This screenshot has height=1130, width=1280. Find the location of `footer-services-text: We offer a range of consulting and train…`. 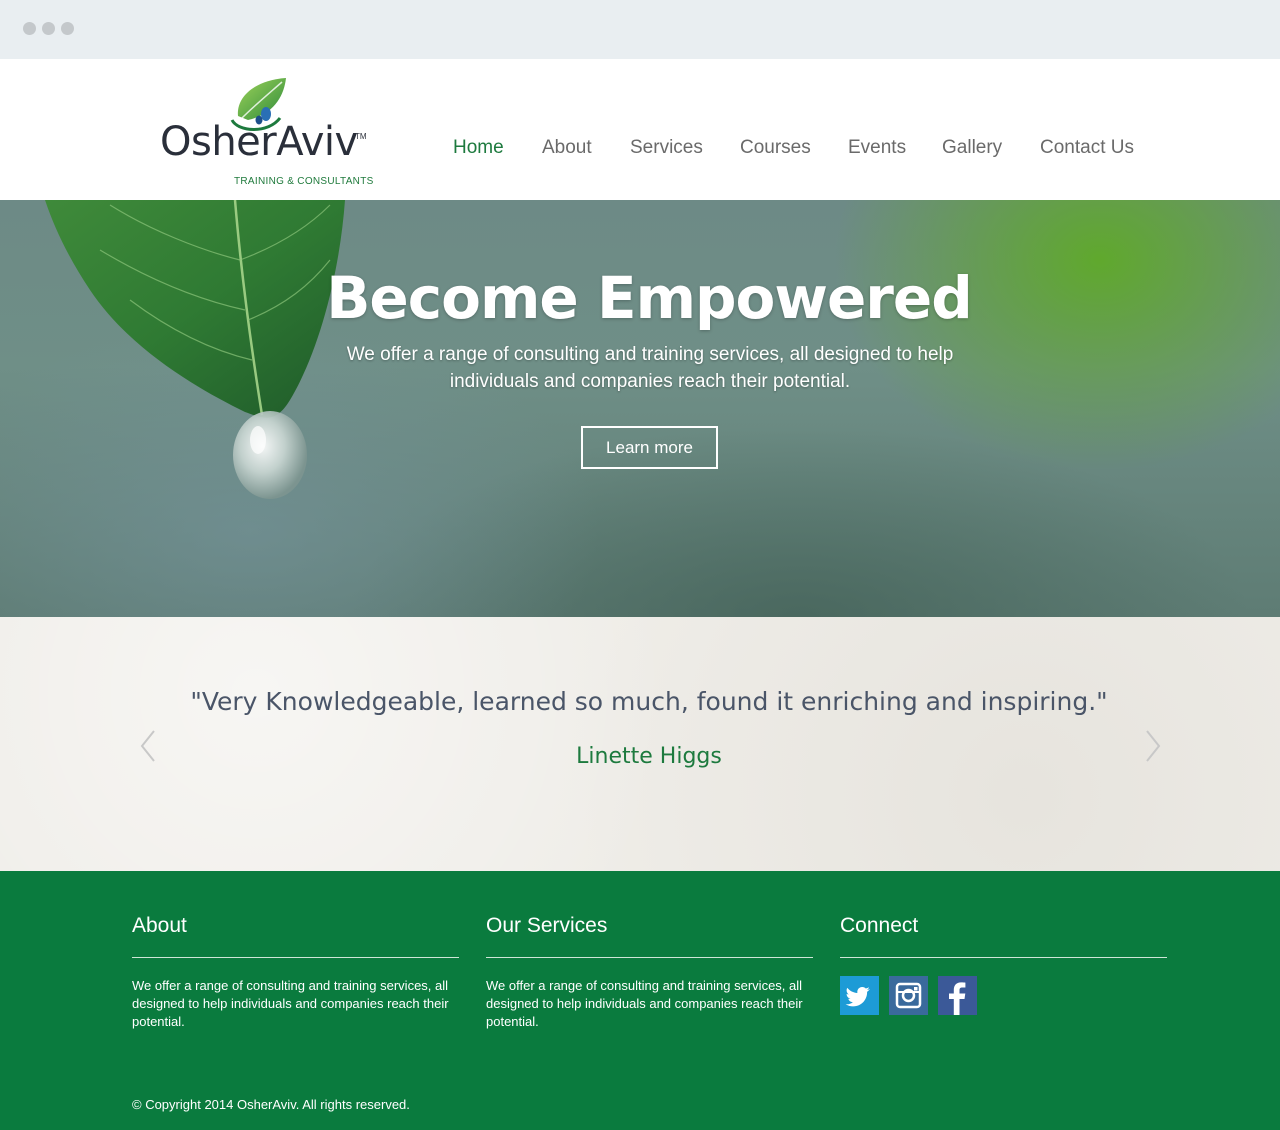

footer-services-text: We offer a range of consulting and train… is located at coordinates (644, 1003).